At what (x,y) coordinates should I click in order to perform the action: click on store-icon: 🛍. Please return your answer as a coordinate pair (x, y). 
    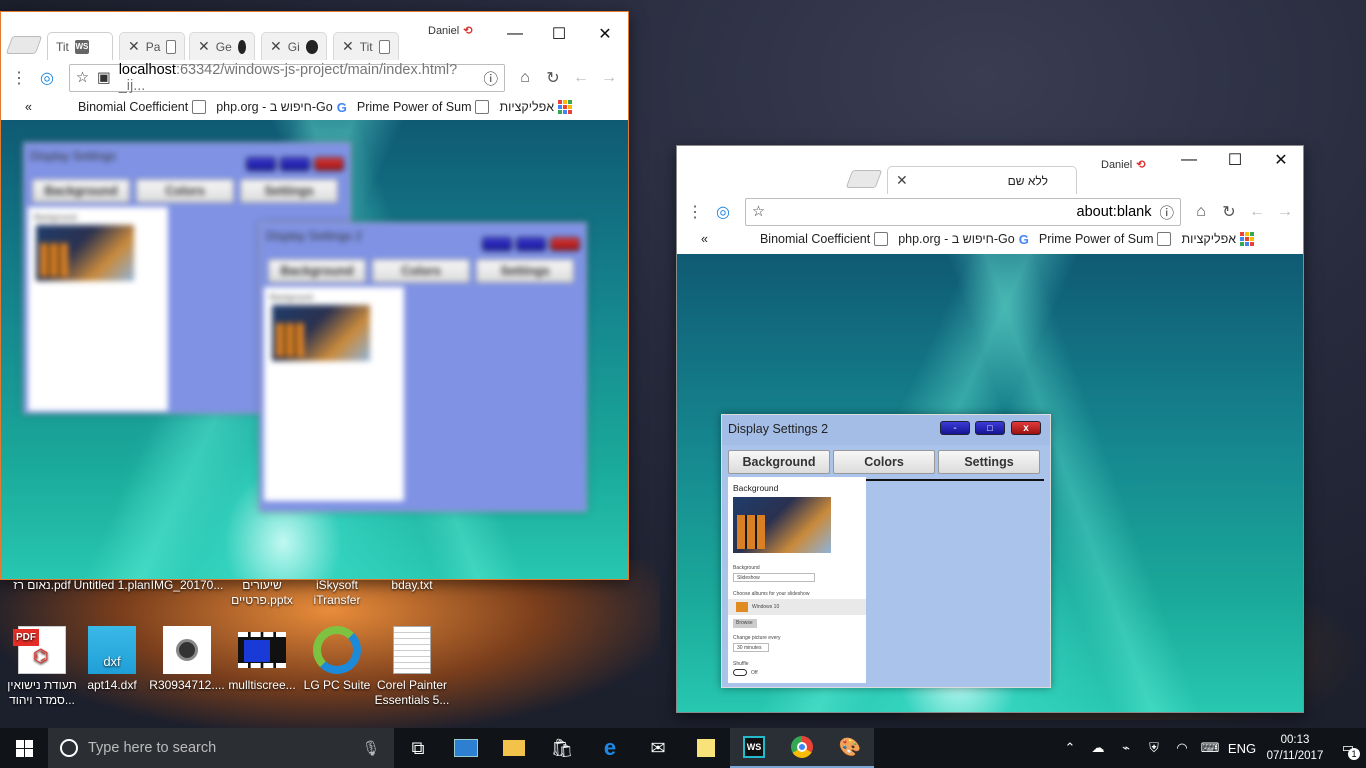
    Looking at the image, I should click on (562, 748).